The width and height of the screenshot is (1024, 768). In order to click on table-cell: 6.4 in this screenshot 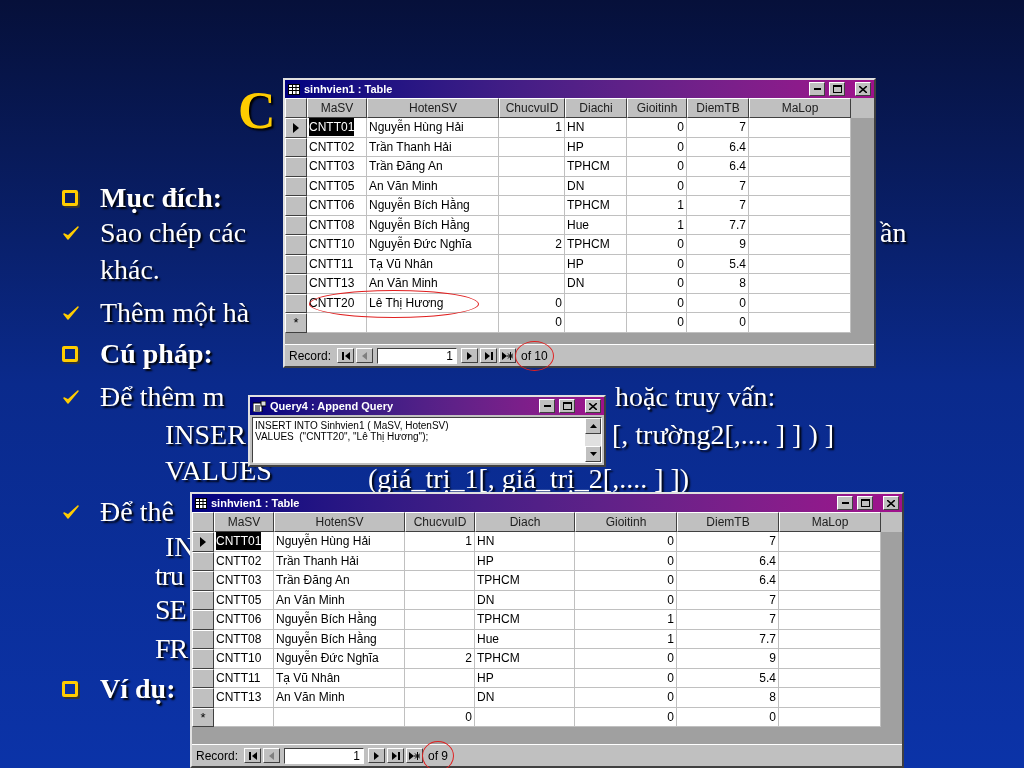, I will do `click(728, 561)`.